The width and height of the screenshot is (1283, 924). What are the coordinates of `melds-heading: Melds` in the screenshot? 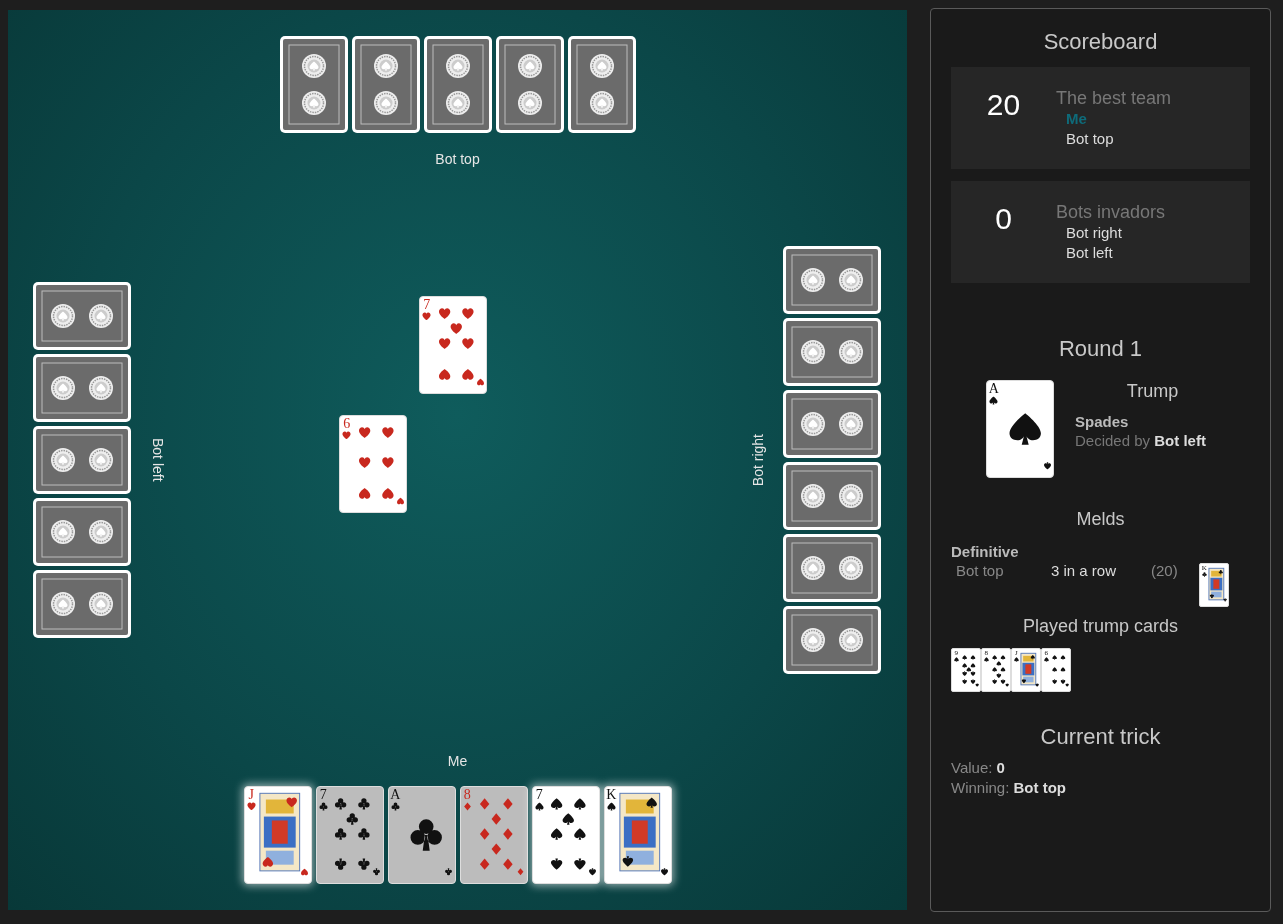 It's located at (1100, 519).